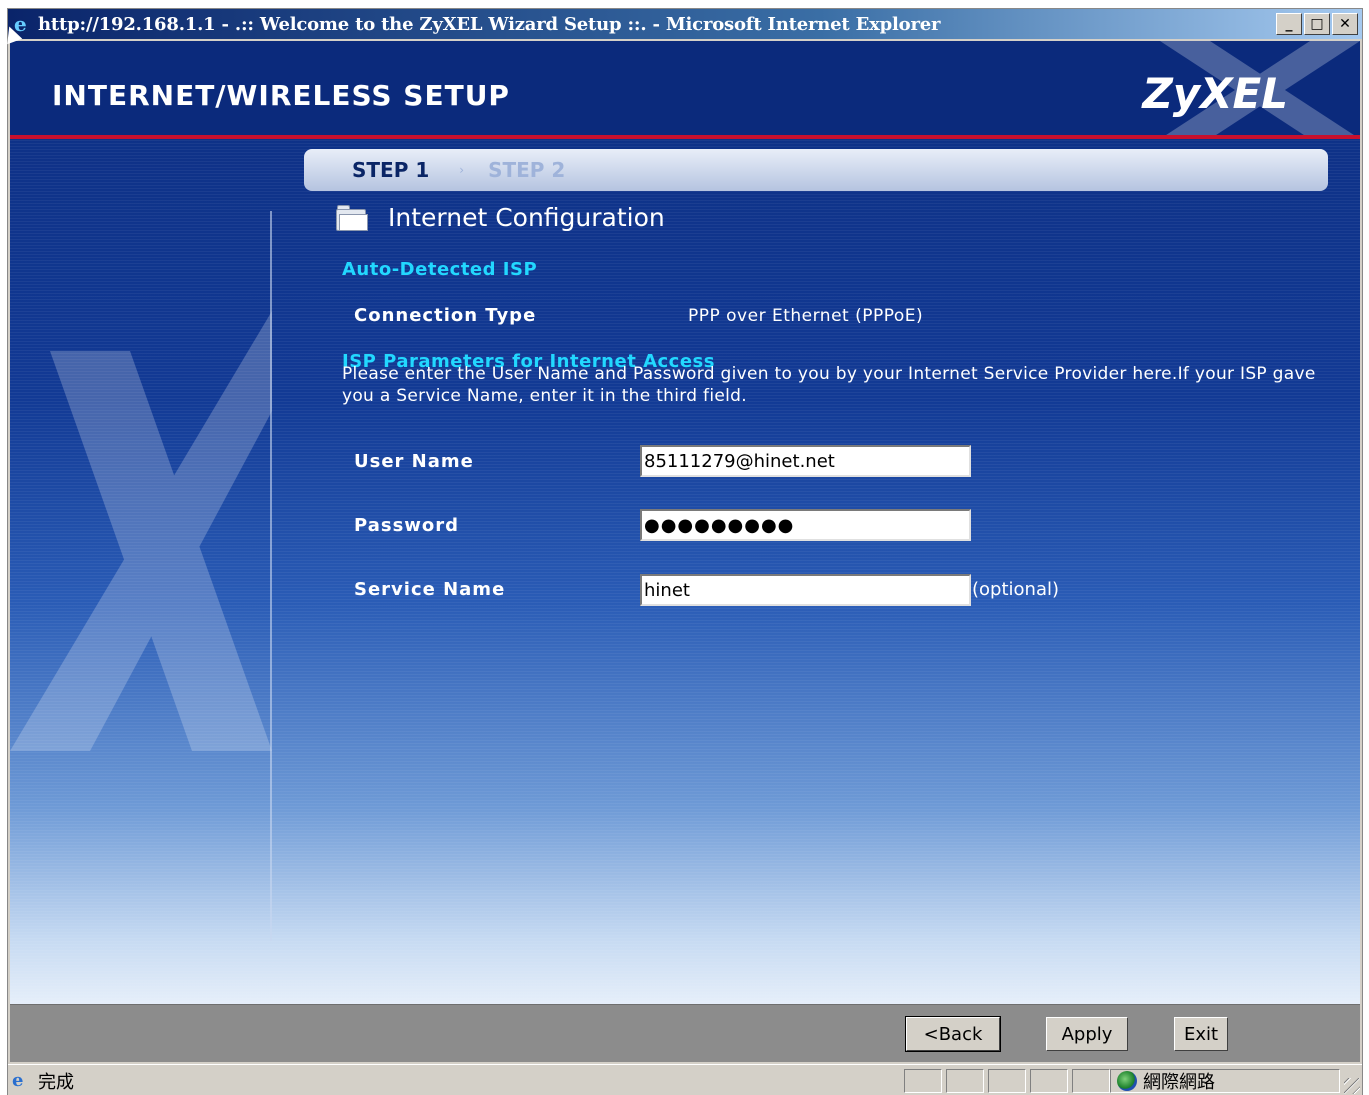 Image resolution: width=1369 pixels, height=1095 pixels. What do you see at coordinates (414, 461) in the screenshot?
I see `user-name-label: User Name` at bounding box center [414, 461].